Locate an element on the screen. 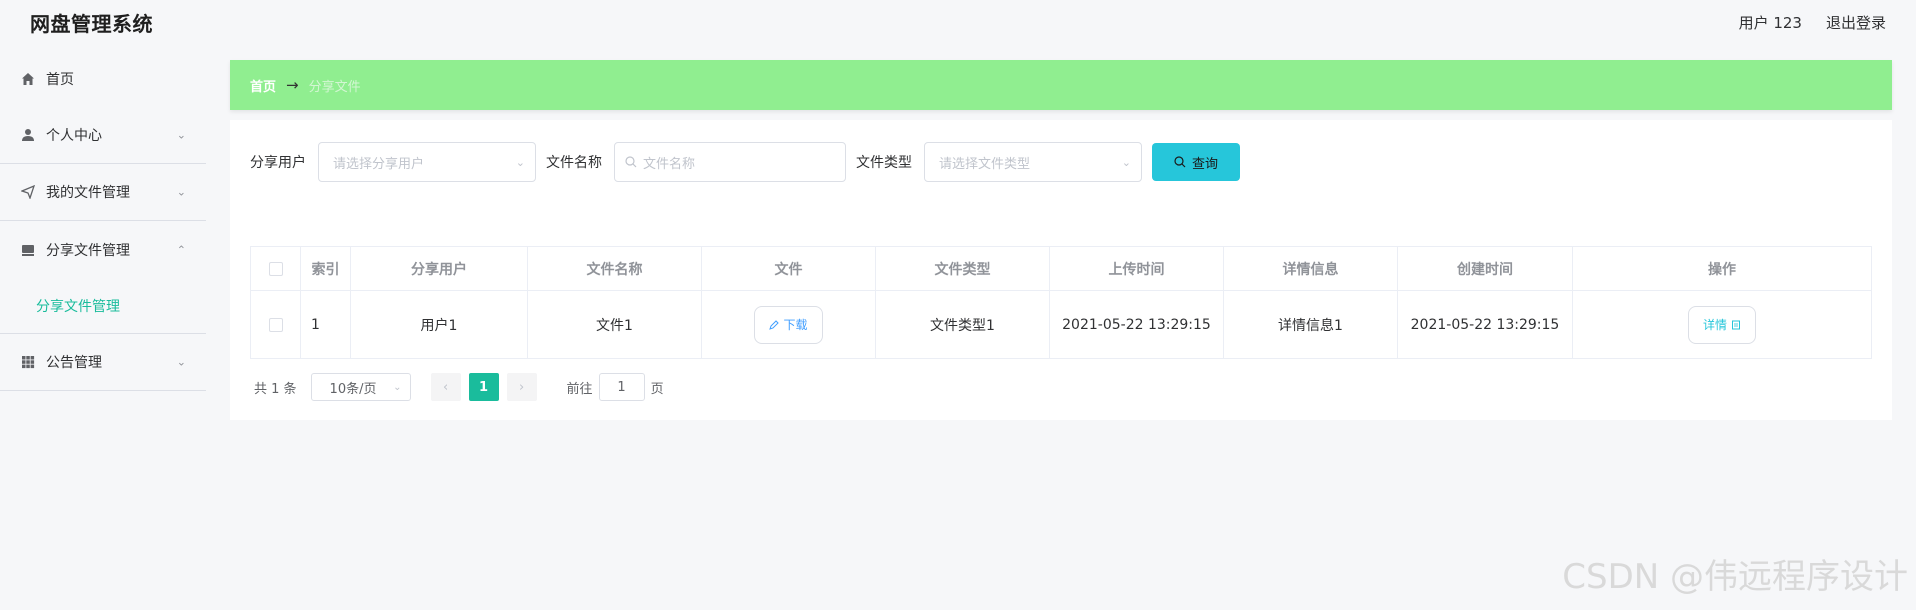 This screenshot has width=1916, height=610. sidebar: 首页 个人中心 ⌄ 我的文件管理 ⌄ 分享文件管理 ⌃ 分享文件管理 公告管理 is located at coordinates (103, 220).